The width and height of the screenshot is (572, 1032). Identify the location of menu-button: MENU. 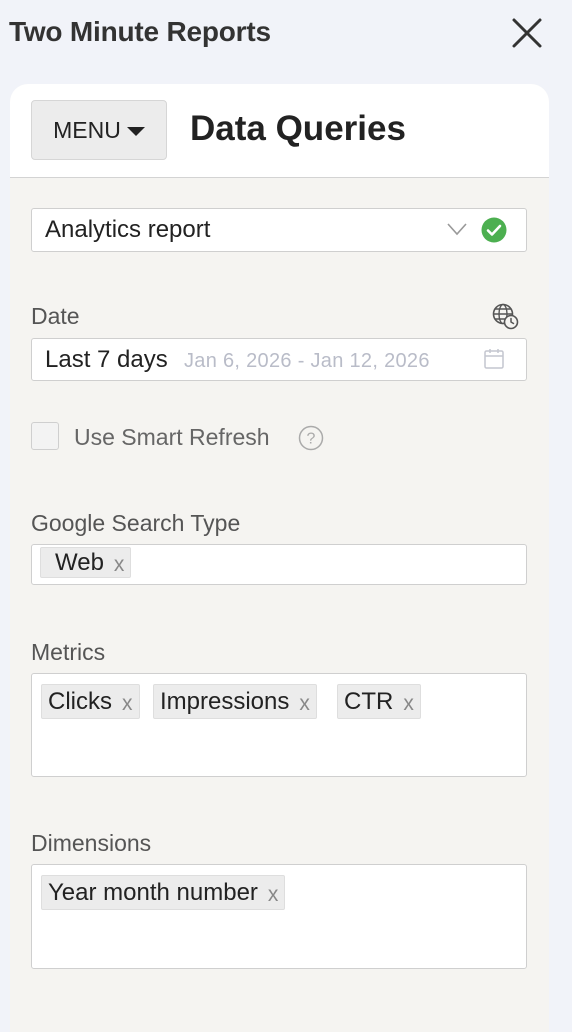
(99, 130).